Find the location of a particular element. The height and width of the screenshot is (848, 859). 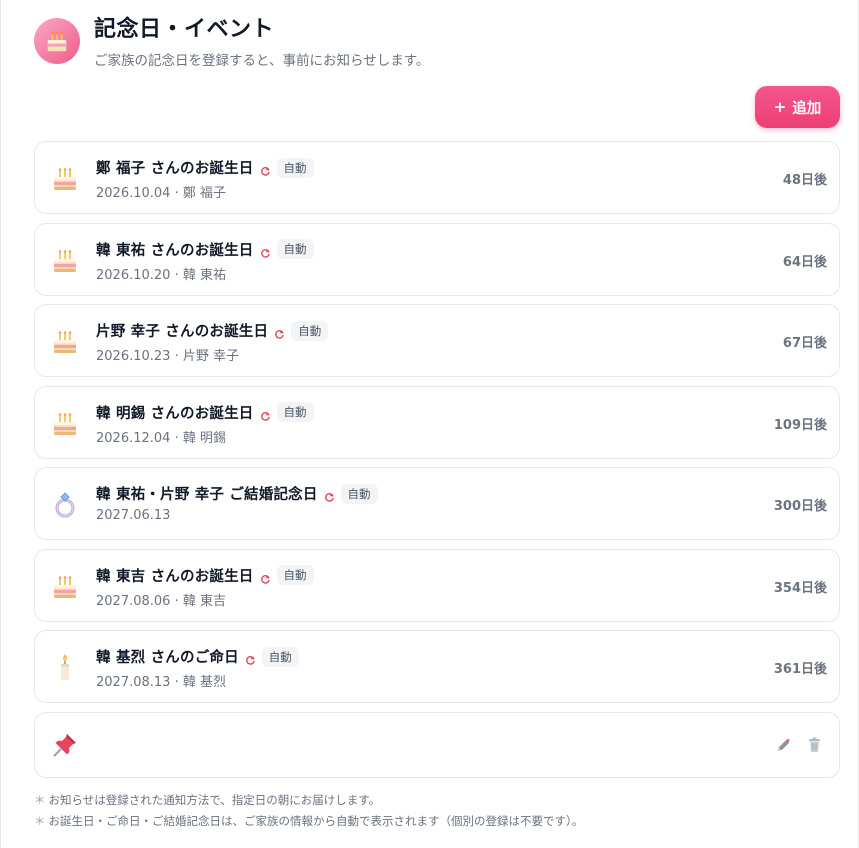

plus-icon: + is located at coordinates (780, 107).